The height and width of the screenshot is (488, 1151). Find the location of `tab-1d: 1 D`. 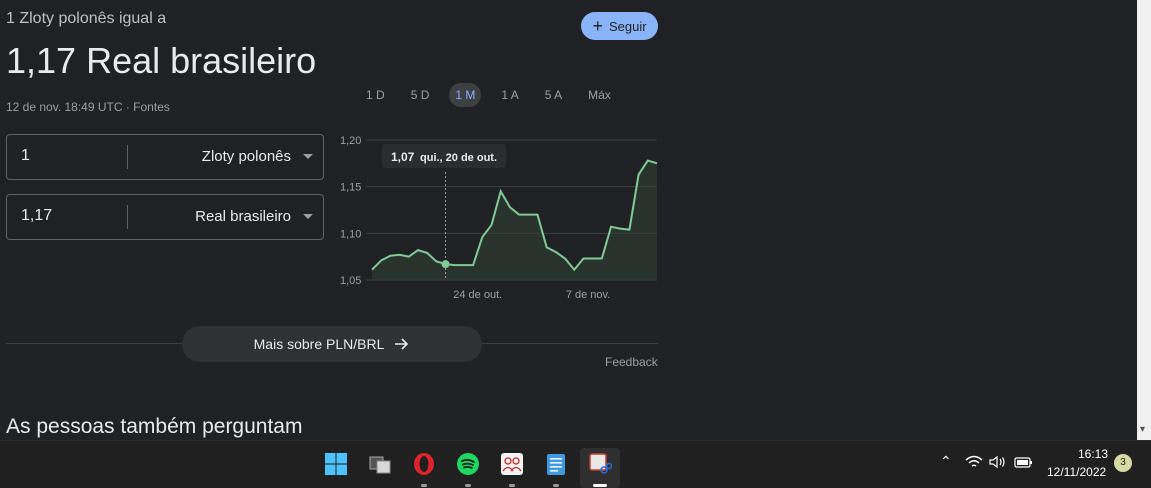

tab-1d: 1 D is located at coordinates (375, 95).